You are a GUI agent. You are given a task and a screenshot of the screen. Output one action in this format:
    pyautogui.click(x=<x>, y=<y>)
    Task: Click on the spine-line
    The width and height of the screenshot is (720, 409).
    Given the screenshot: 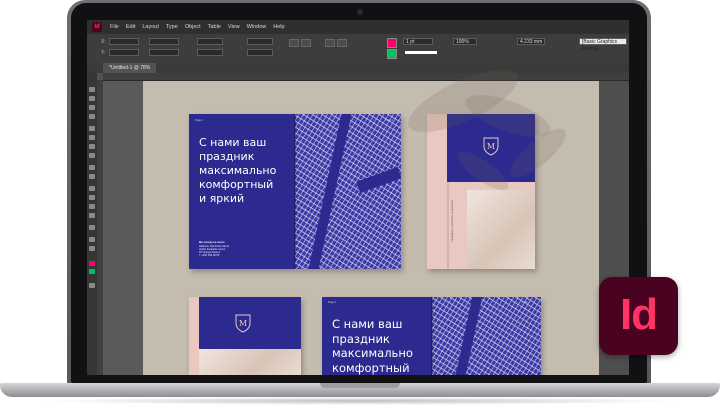 What is the action you would take?
    pyautogui.click(x=448, y=225)
    